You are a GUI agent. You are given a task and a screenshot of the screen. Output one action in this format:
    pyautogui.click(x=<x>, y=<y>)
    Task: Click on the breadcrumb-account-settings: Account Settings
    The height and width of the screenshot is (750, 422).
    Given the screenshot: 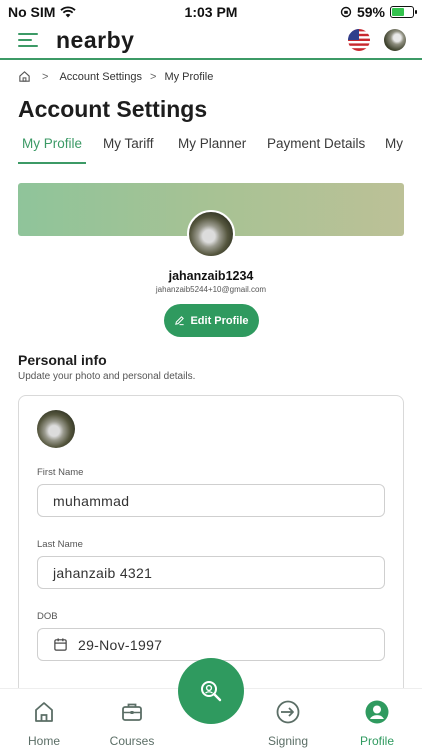 What is the action you would take?
    pyautogui.click(x=100, y=77)
    